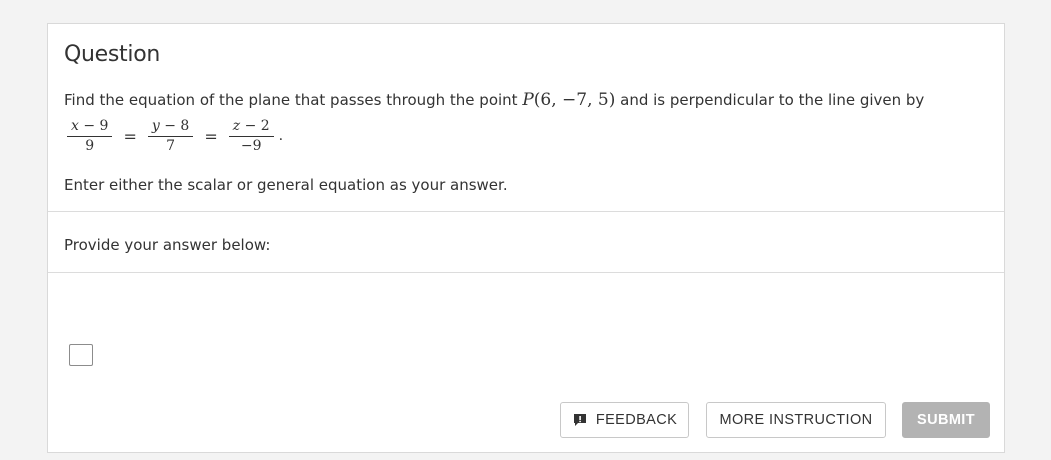  I want to click on fraction-y-num-rest: − 8, so click(174, 125).